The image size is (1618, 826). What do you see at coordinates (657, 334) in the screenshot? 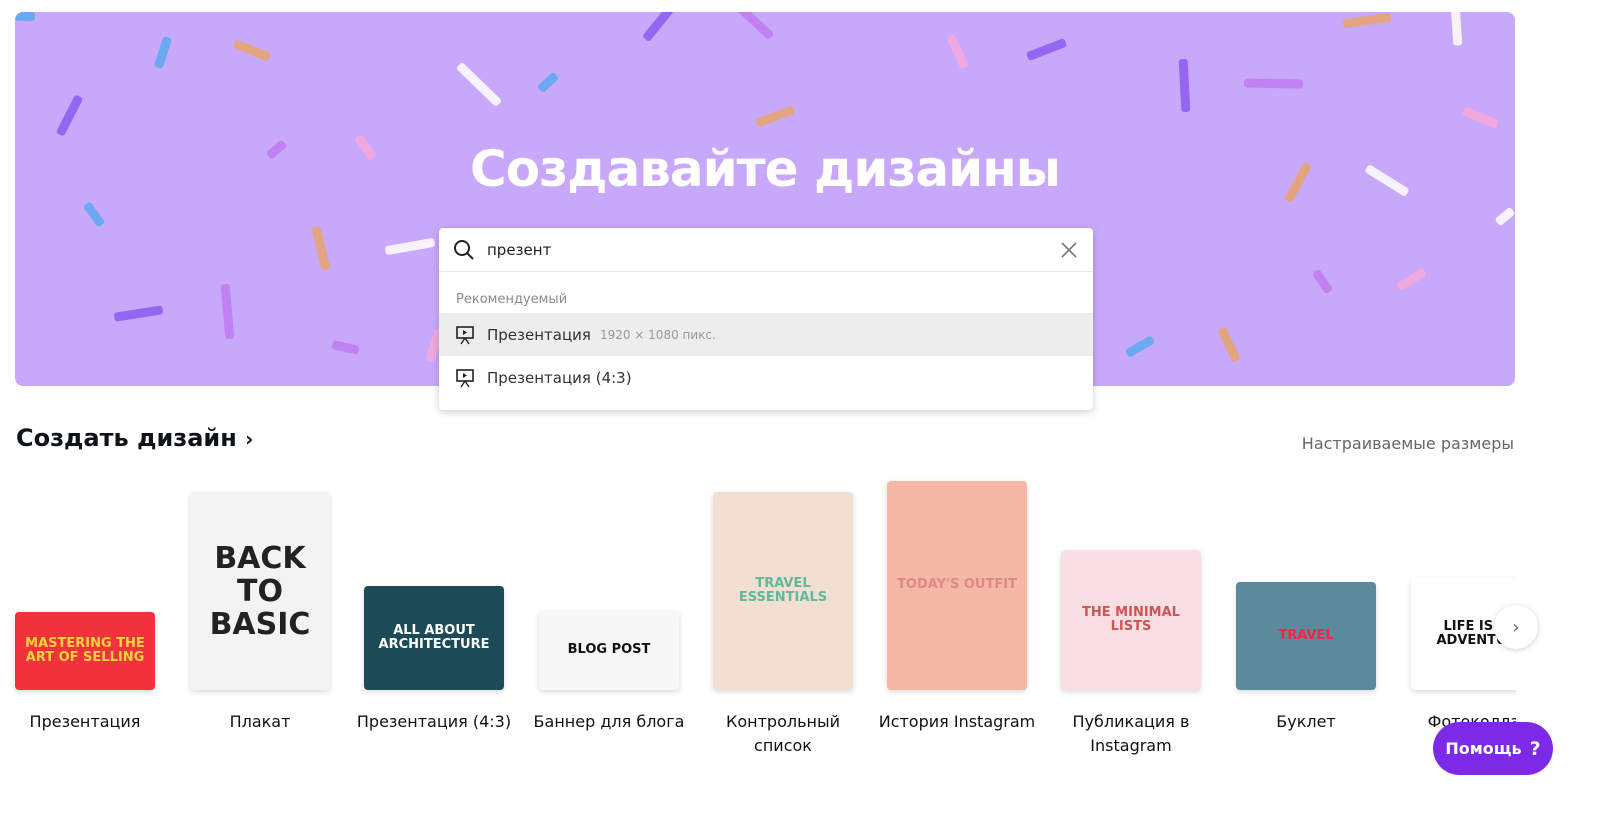
I see `suggestion-dimensions: 1920 × 1080 пикс.` at bounding box center [657, 334].